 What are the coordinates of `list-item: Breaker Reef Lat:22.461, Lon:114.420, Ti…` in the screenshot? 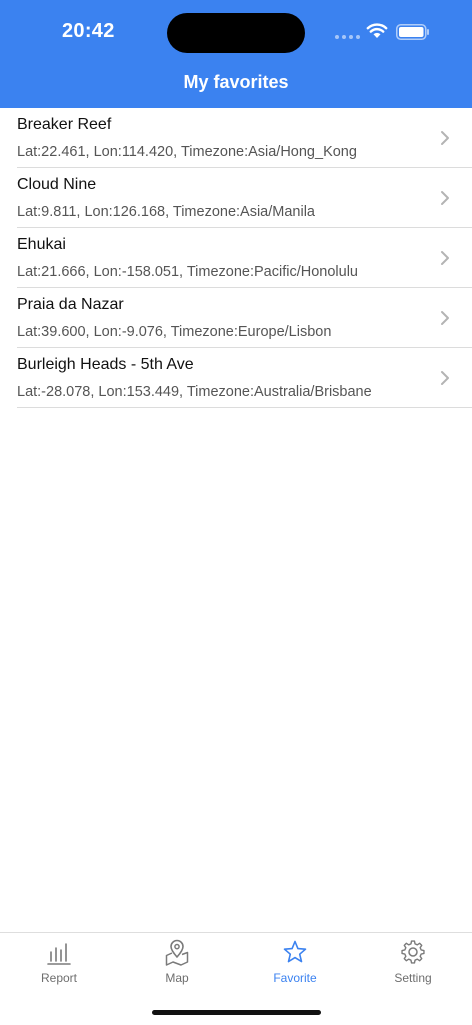 It's located at (236, 138).